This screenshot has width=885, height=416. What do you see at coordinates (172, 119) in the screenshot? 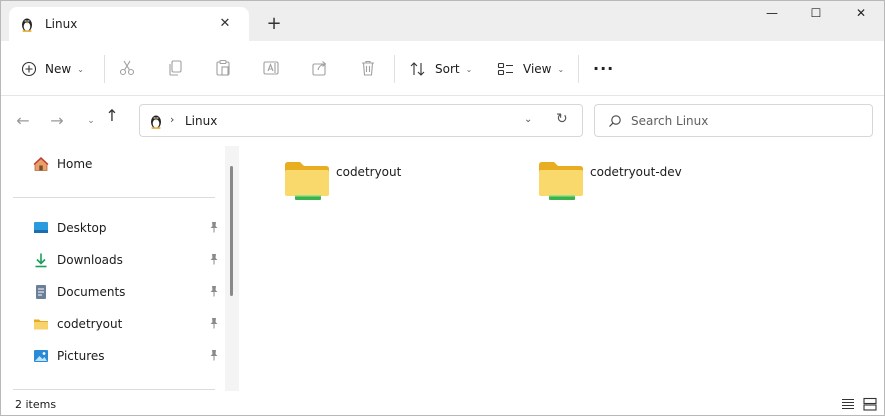
I see `breadcrumb-chevron-icon: ›` at bounding box center [172, 119].